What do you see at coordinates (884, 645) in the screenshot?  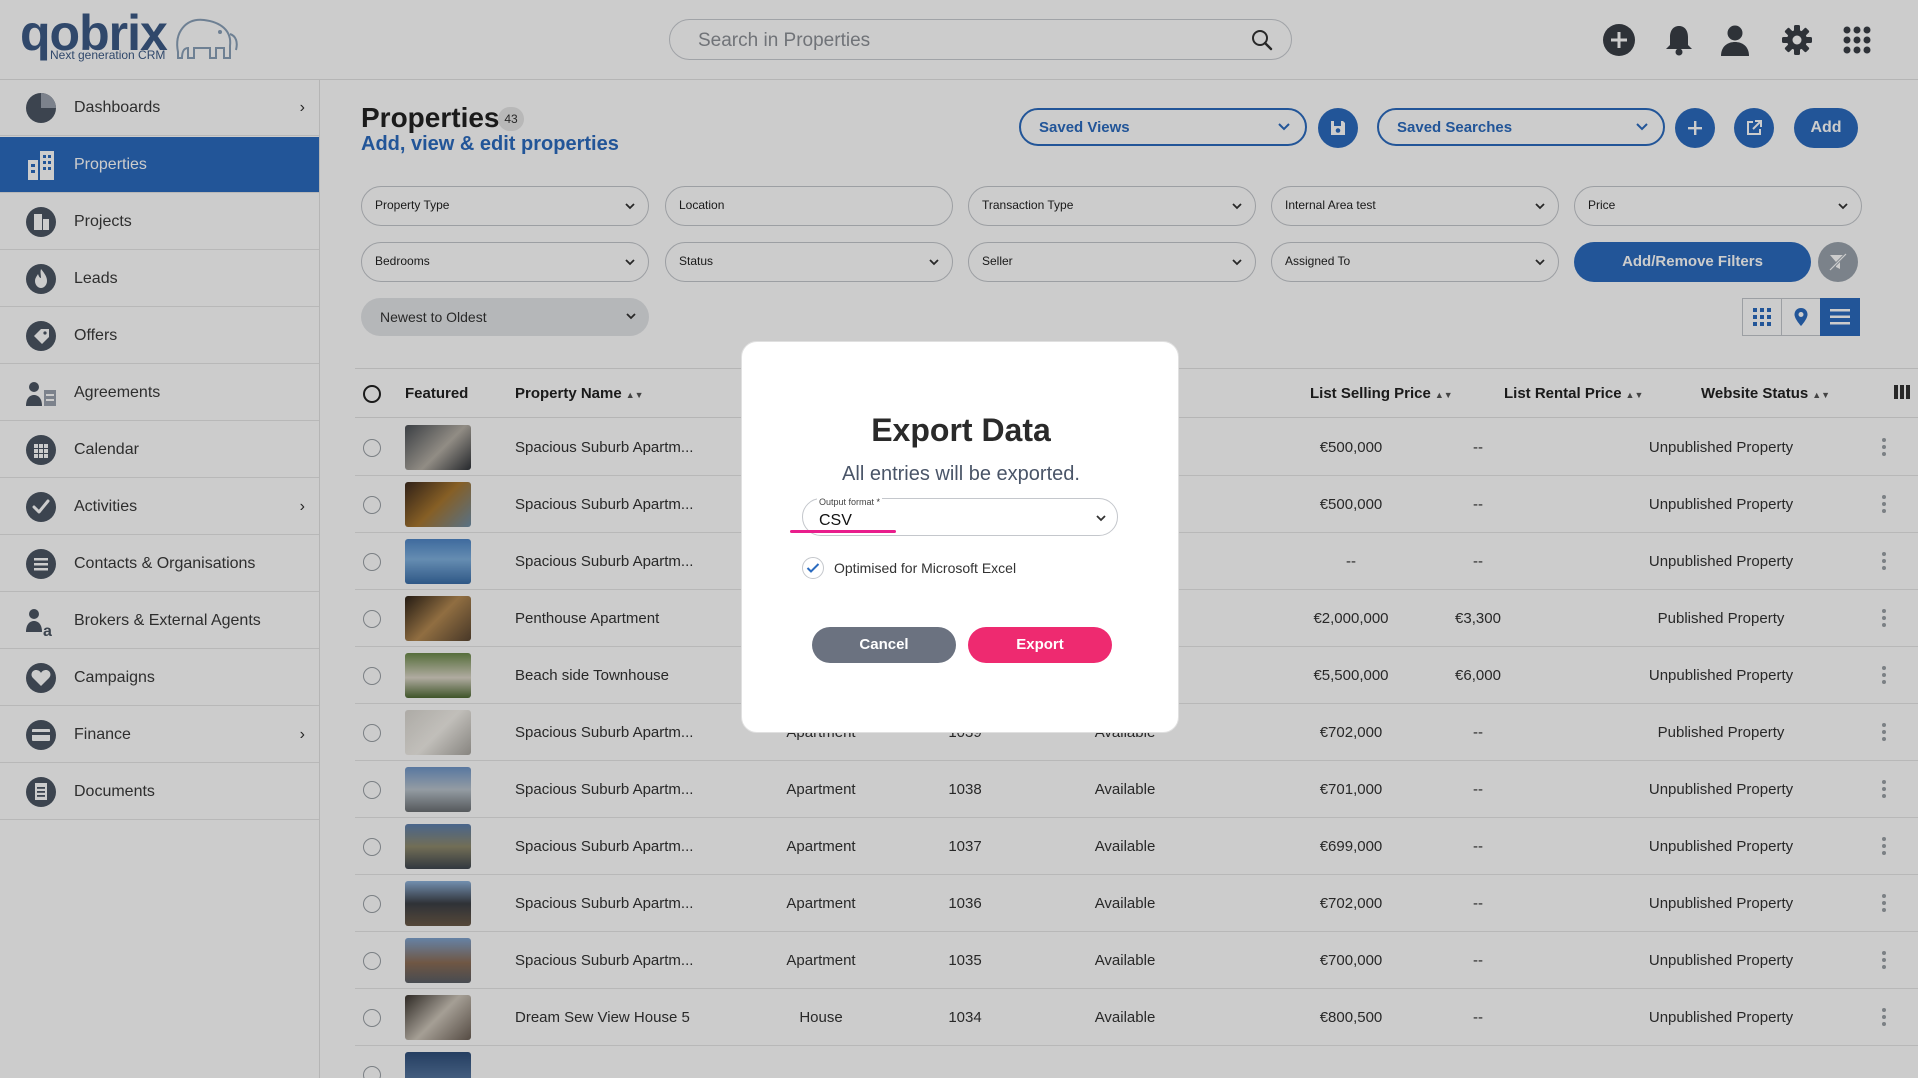 I see `cancel-button: Cancel` at bounding box center [884, 645].